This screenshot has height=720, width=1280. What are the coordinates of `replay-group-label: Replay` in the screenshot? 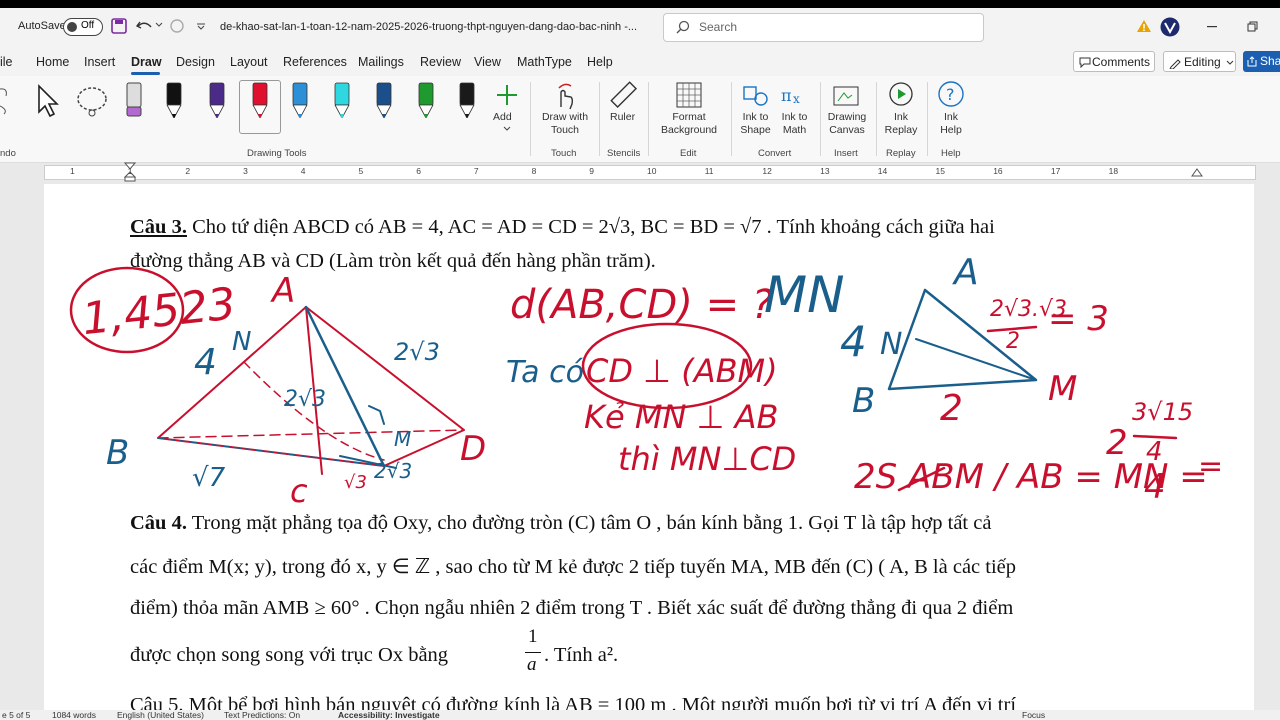 It's located at (901, 153).